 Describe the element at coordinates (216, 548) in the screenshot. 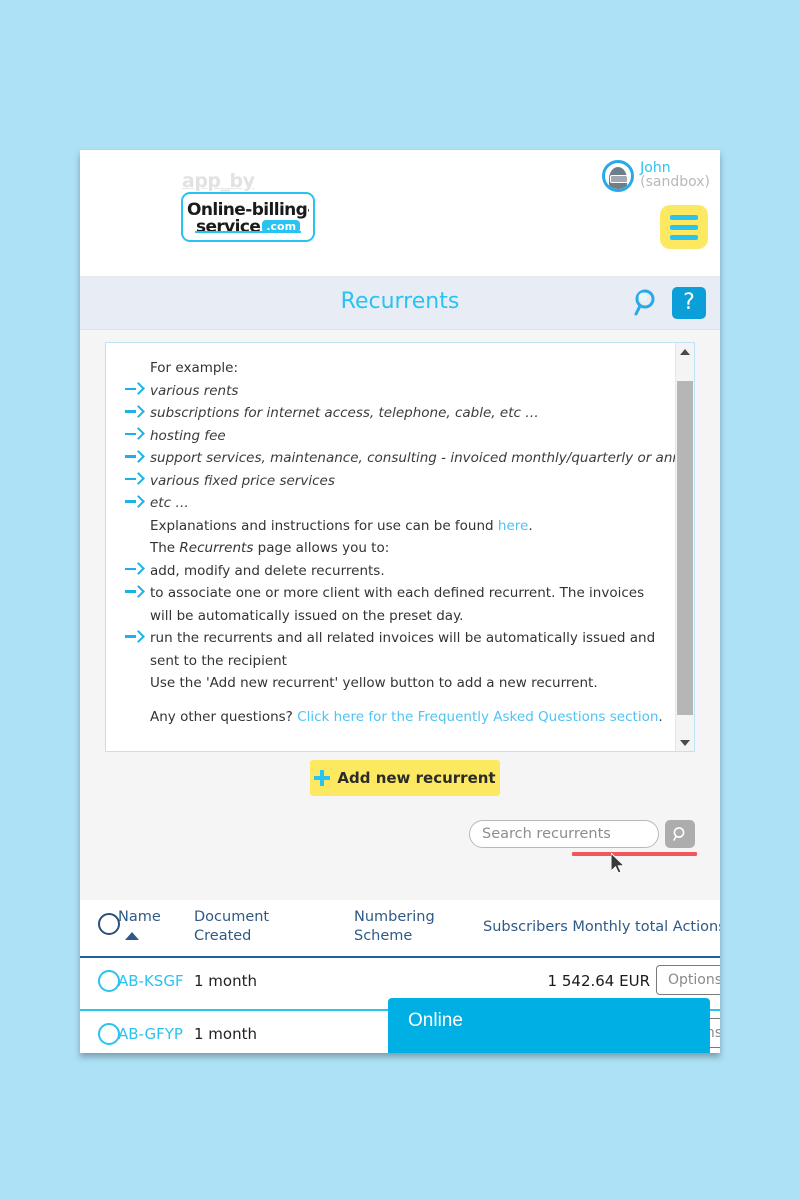

I see `recurrents-emphasis: Recurrents` at that location.